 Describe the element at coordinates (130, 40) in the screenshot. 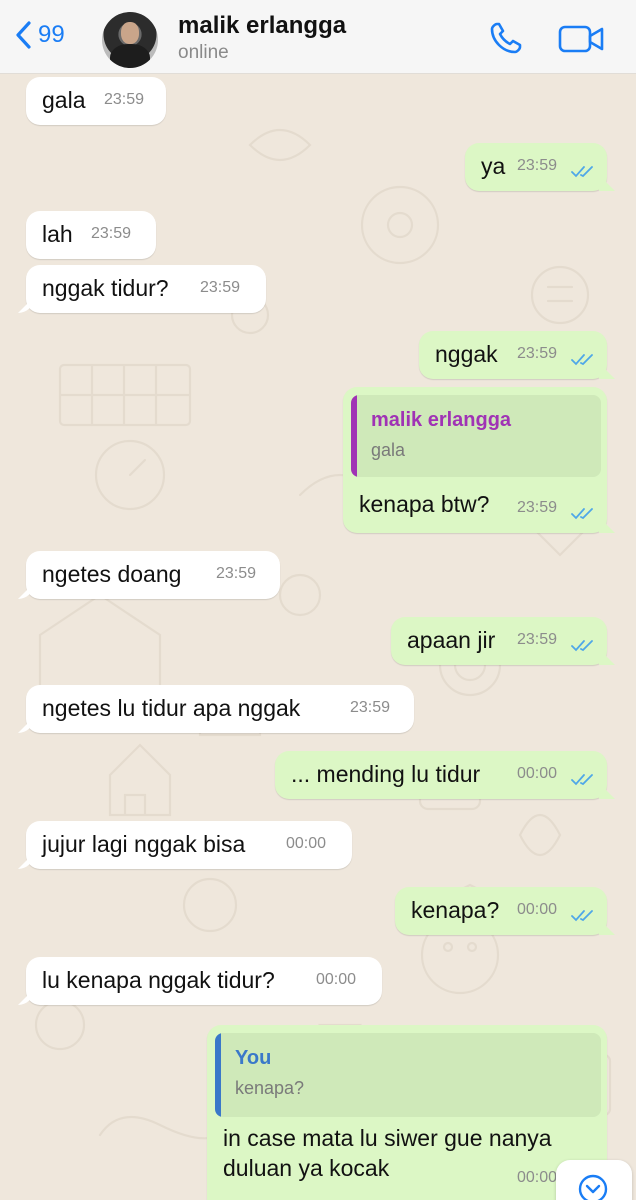

I see `avatar` at that location.